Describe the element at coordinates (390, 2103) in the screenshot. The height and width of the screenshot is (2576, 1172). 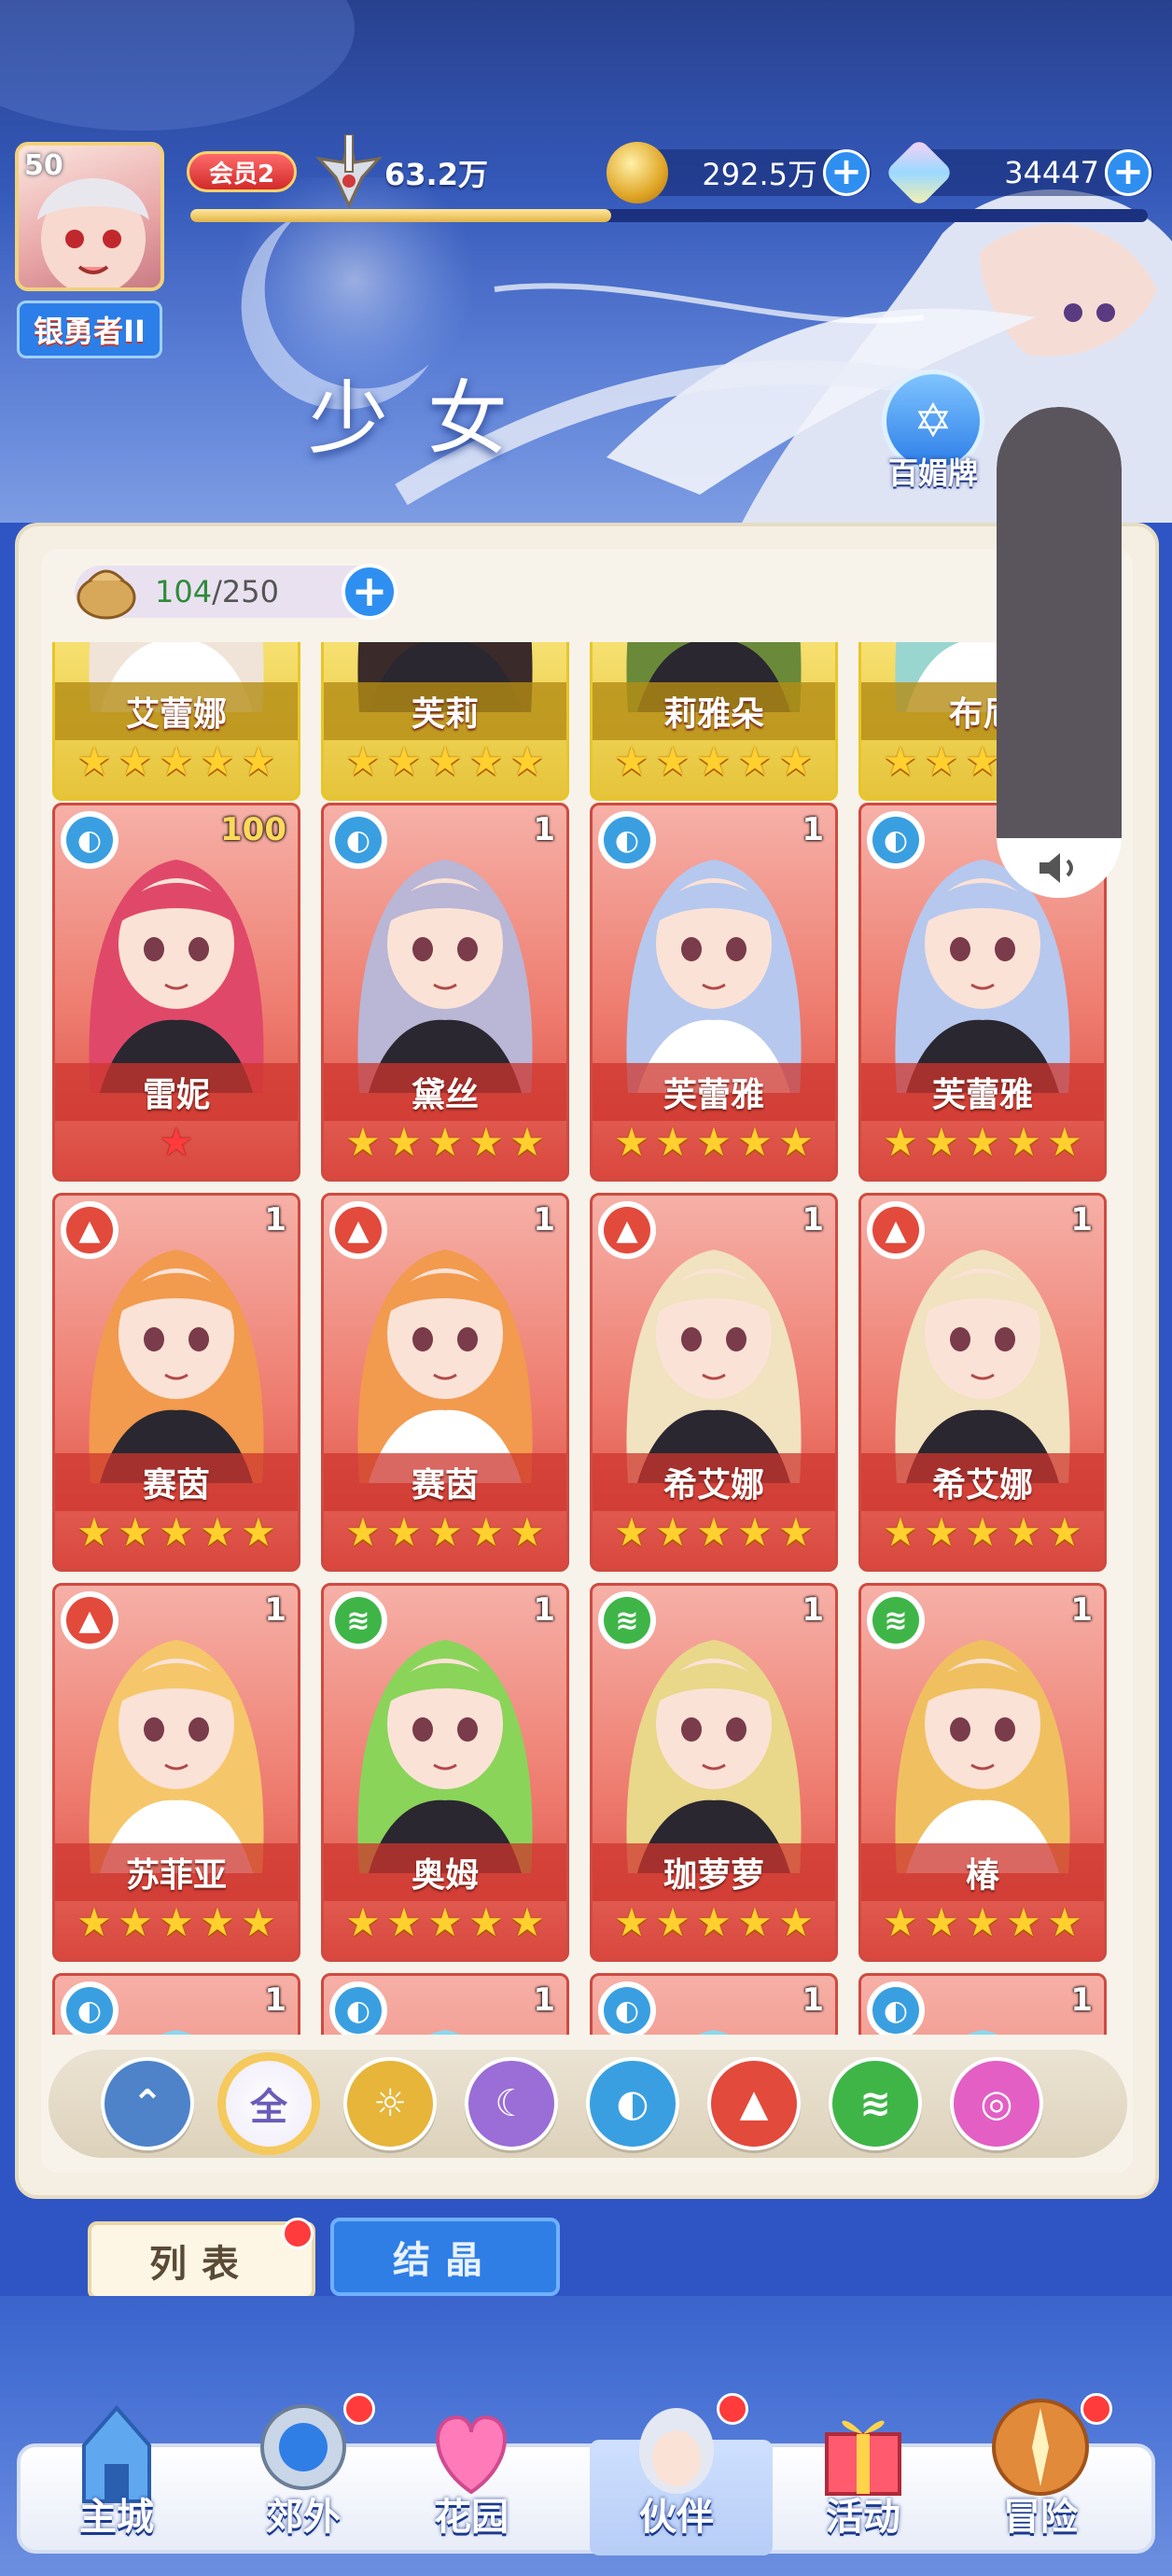
I see `filter-light-button: ☼` at that location.